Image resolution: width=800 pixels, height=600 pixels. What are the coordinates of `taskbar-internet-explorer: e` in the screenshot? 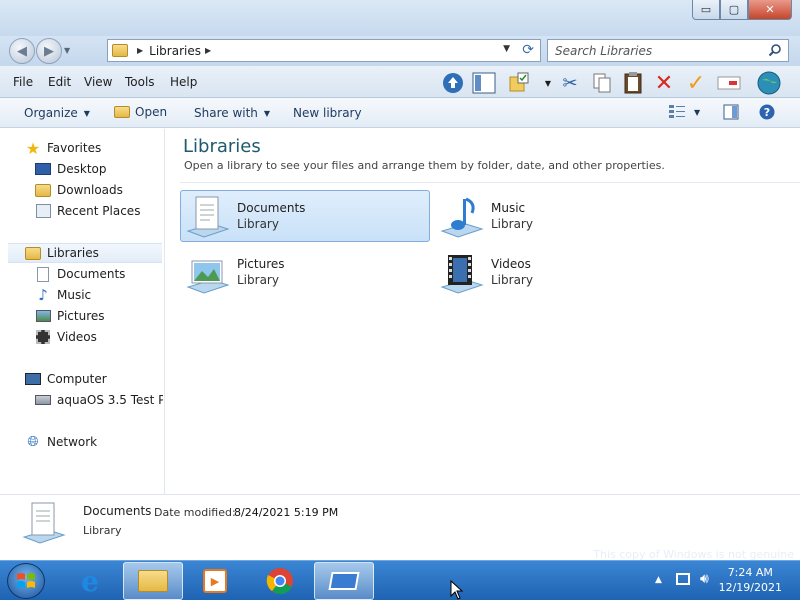 It's located at (90, 581).